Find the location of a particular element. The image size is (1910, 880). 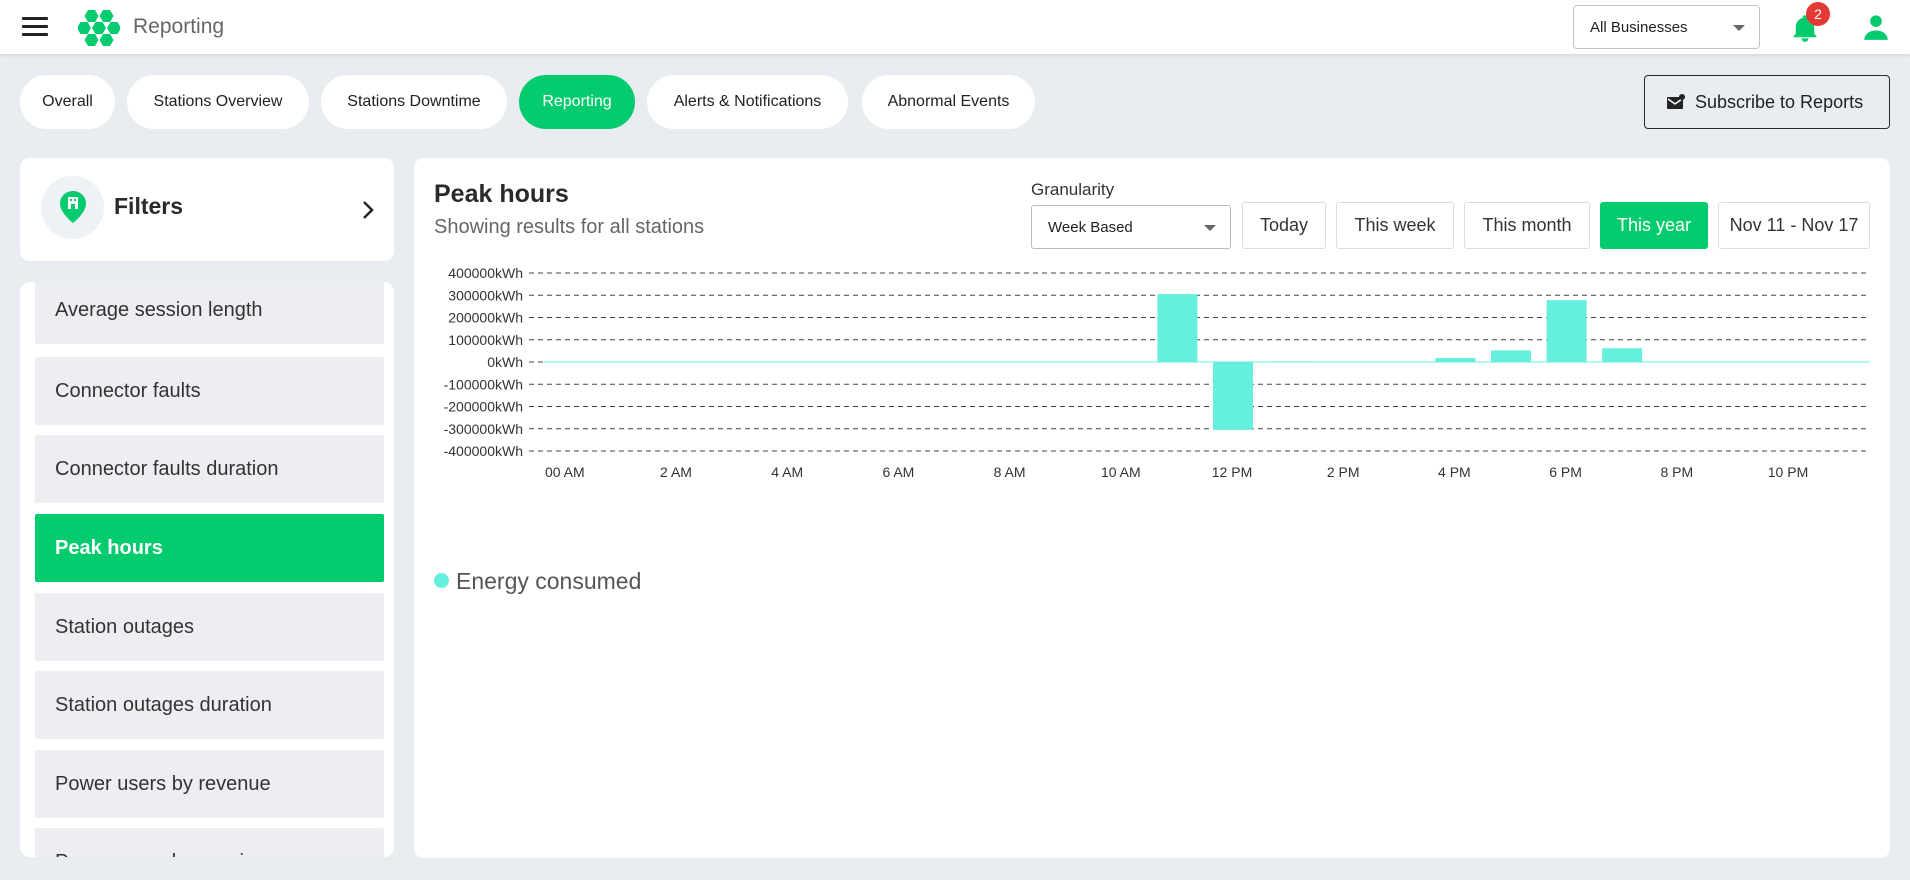

bar-11-am is located at coordinates (1177, 328).